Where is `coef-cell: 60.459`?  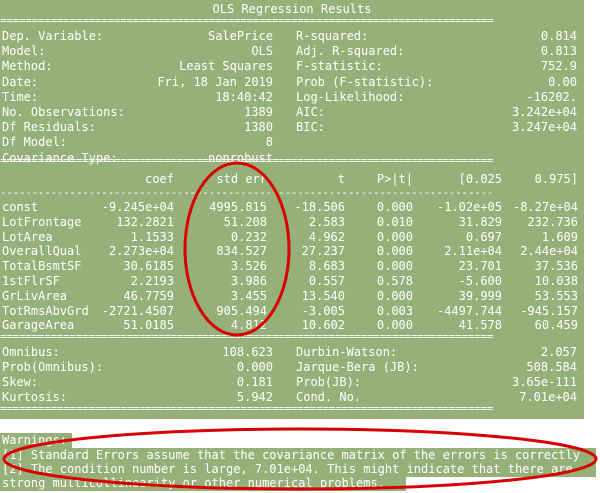 coef-cell: 60.459 is located at coordinates (556, 325).